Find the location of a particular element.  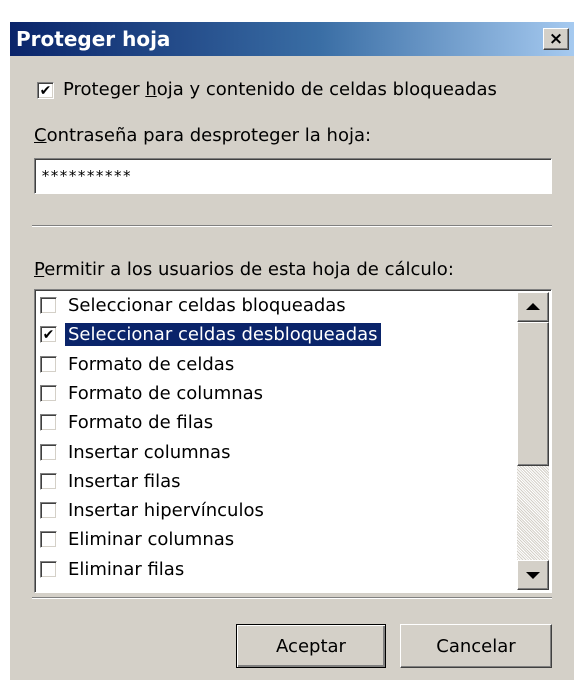

close-button: × is located at coordinates (556, 39).